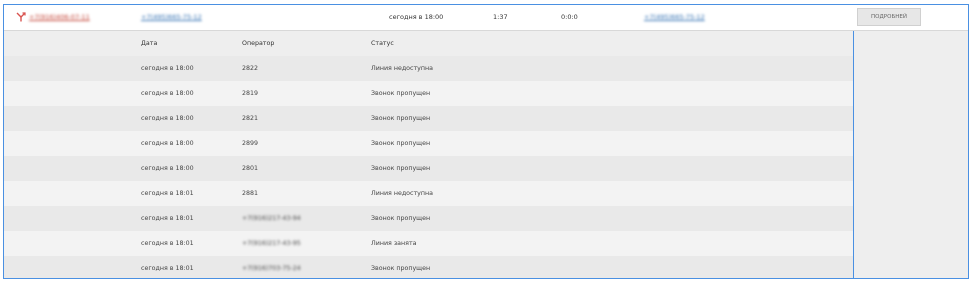  Describe the element at coordinates (250, 118) in the screenshot. I see `row-operator: 2821` at that location.